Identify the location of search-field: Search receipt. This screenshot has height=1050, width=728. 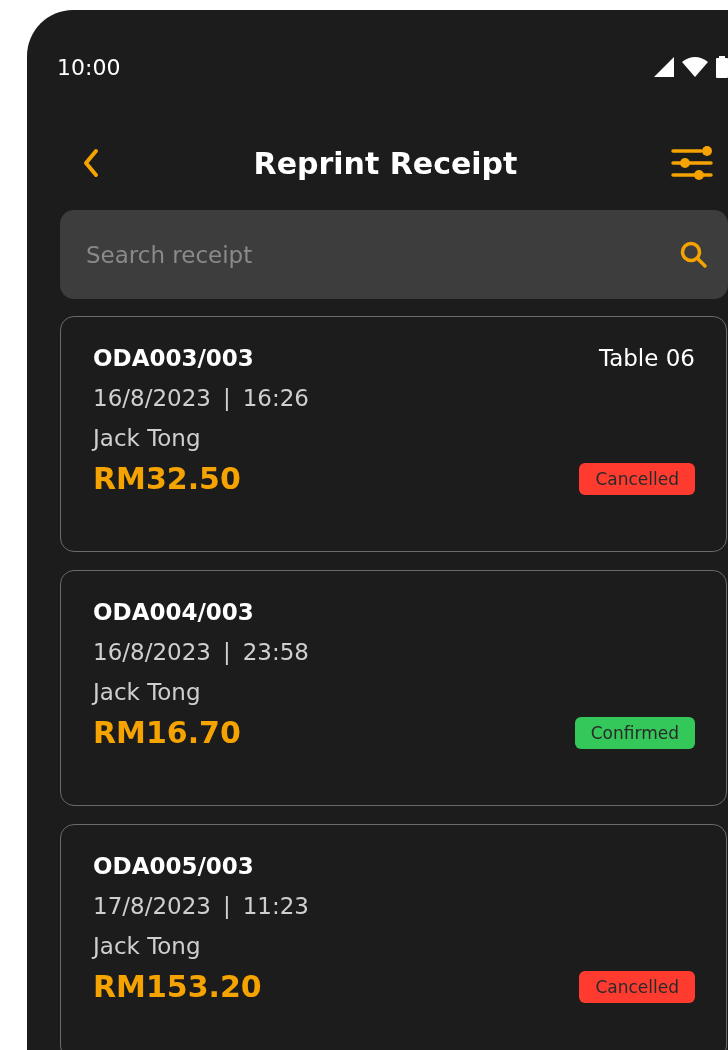
(394, 254).